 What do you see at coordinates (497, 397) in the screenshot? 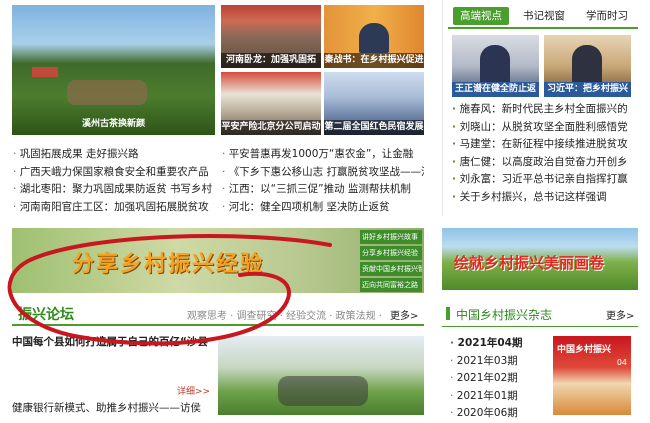
I see `issue-item: 2021年01期` at bounding box center [497, 397].